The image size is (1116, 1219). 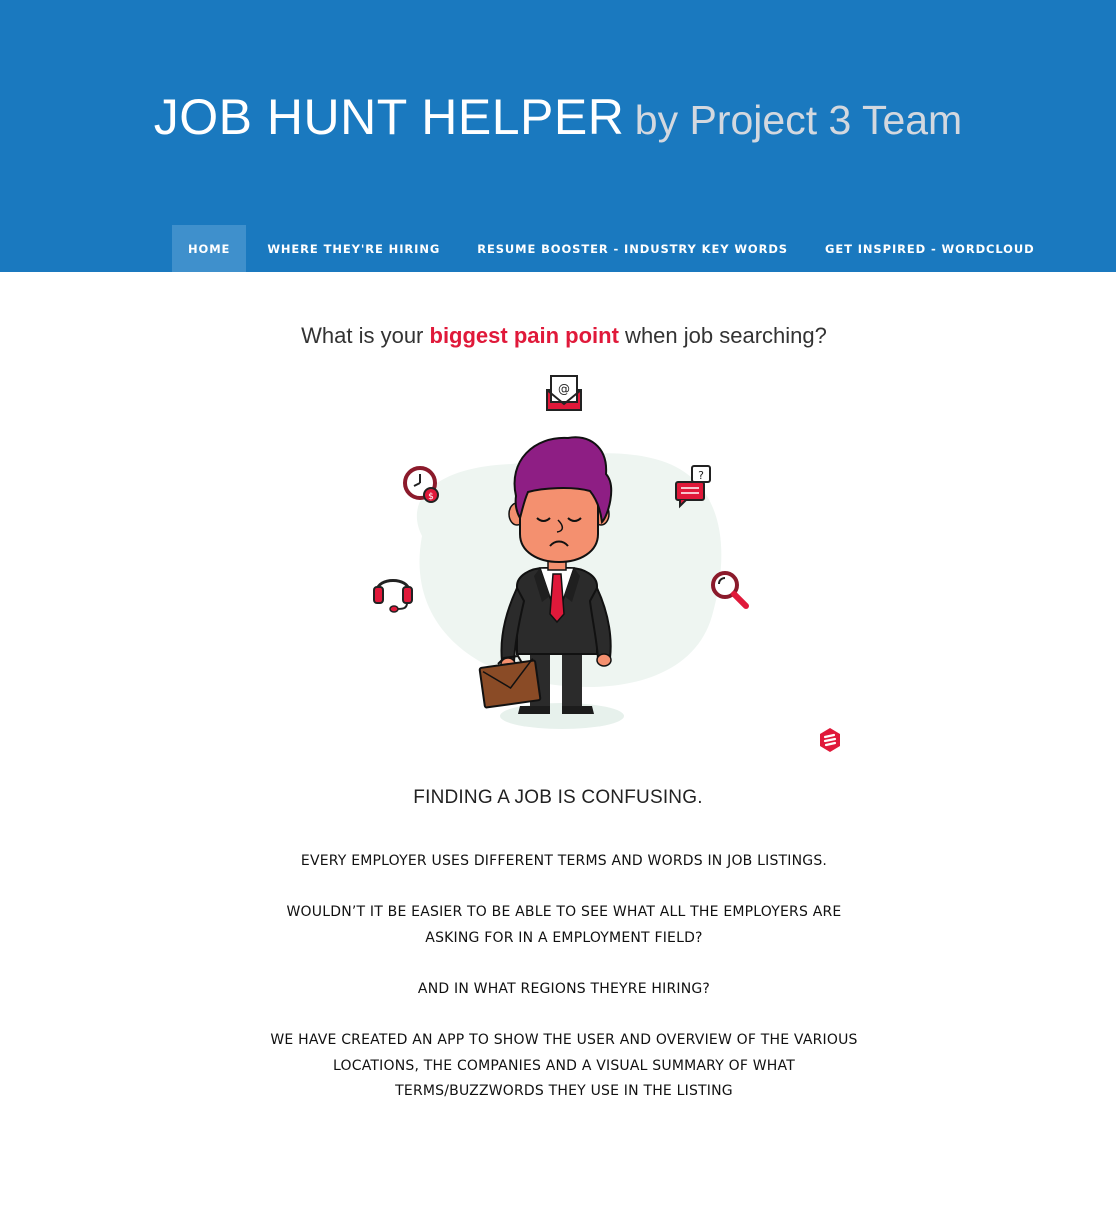 I want to click on magnifier-icon, so click(x=730, y=590).